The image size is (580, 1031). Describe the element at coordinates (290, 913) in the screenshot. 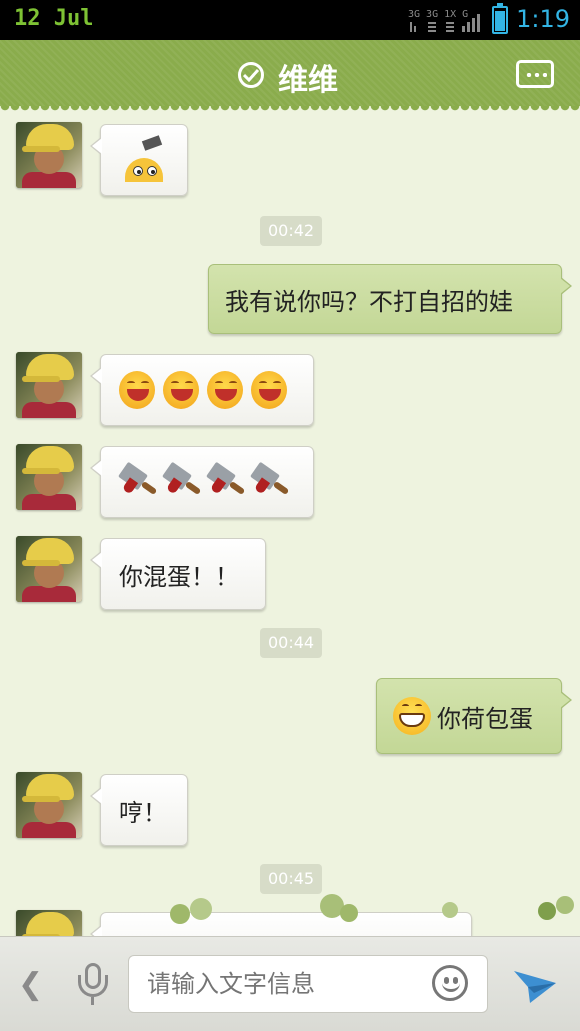

I see `background-scenery` at that location.